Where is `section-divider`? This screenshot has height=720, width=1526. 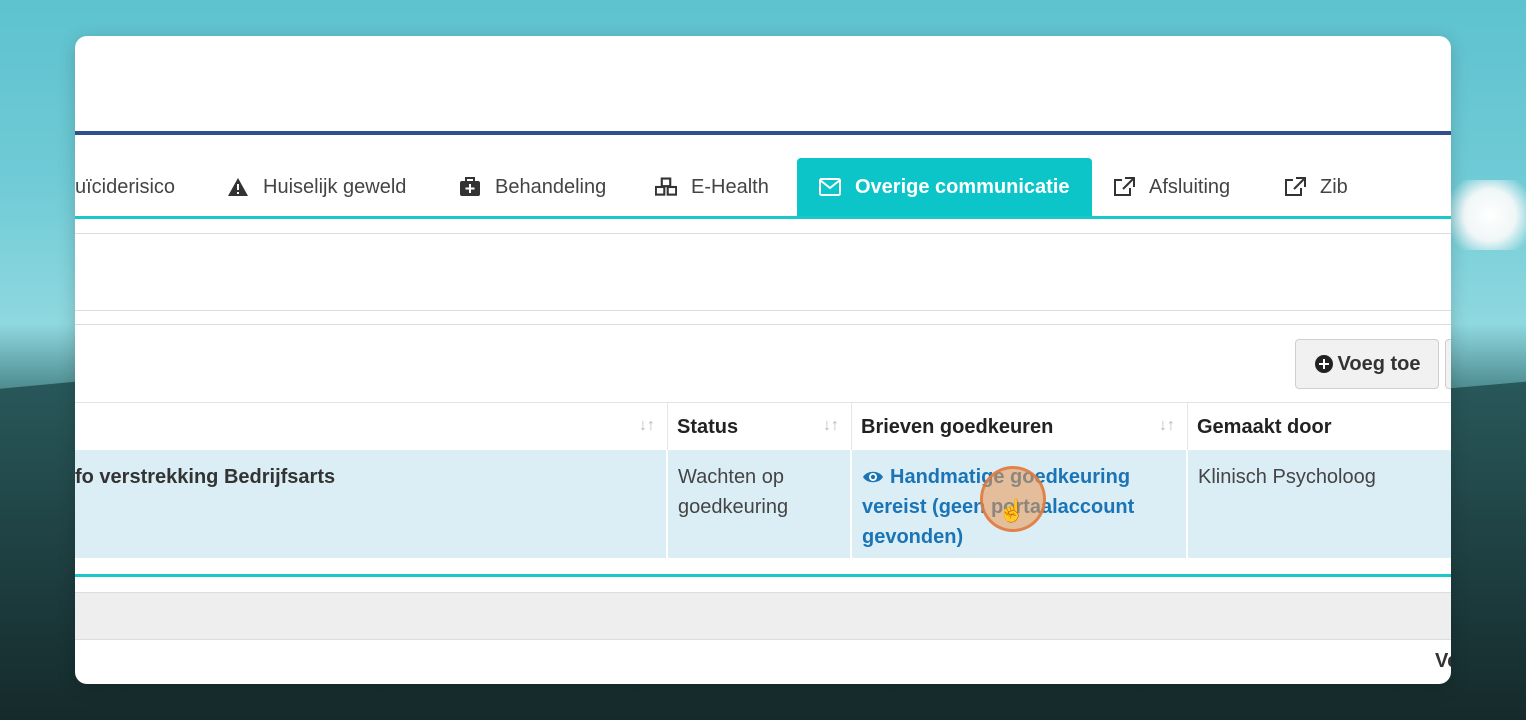
section-divider is located at coordinates (763, 325).